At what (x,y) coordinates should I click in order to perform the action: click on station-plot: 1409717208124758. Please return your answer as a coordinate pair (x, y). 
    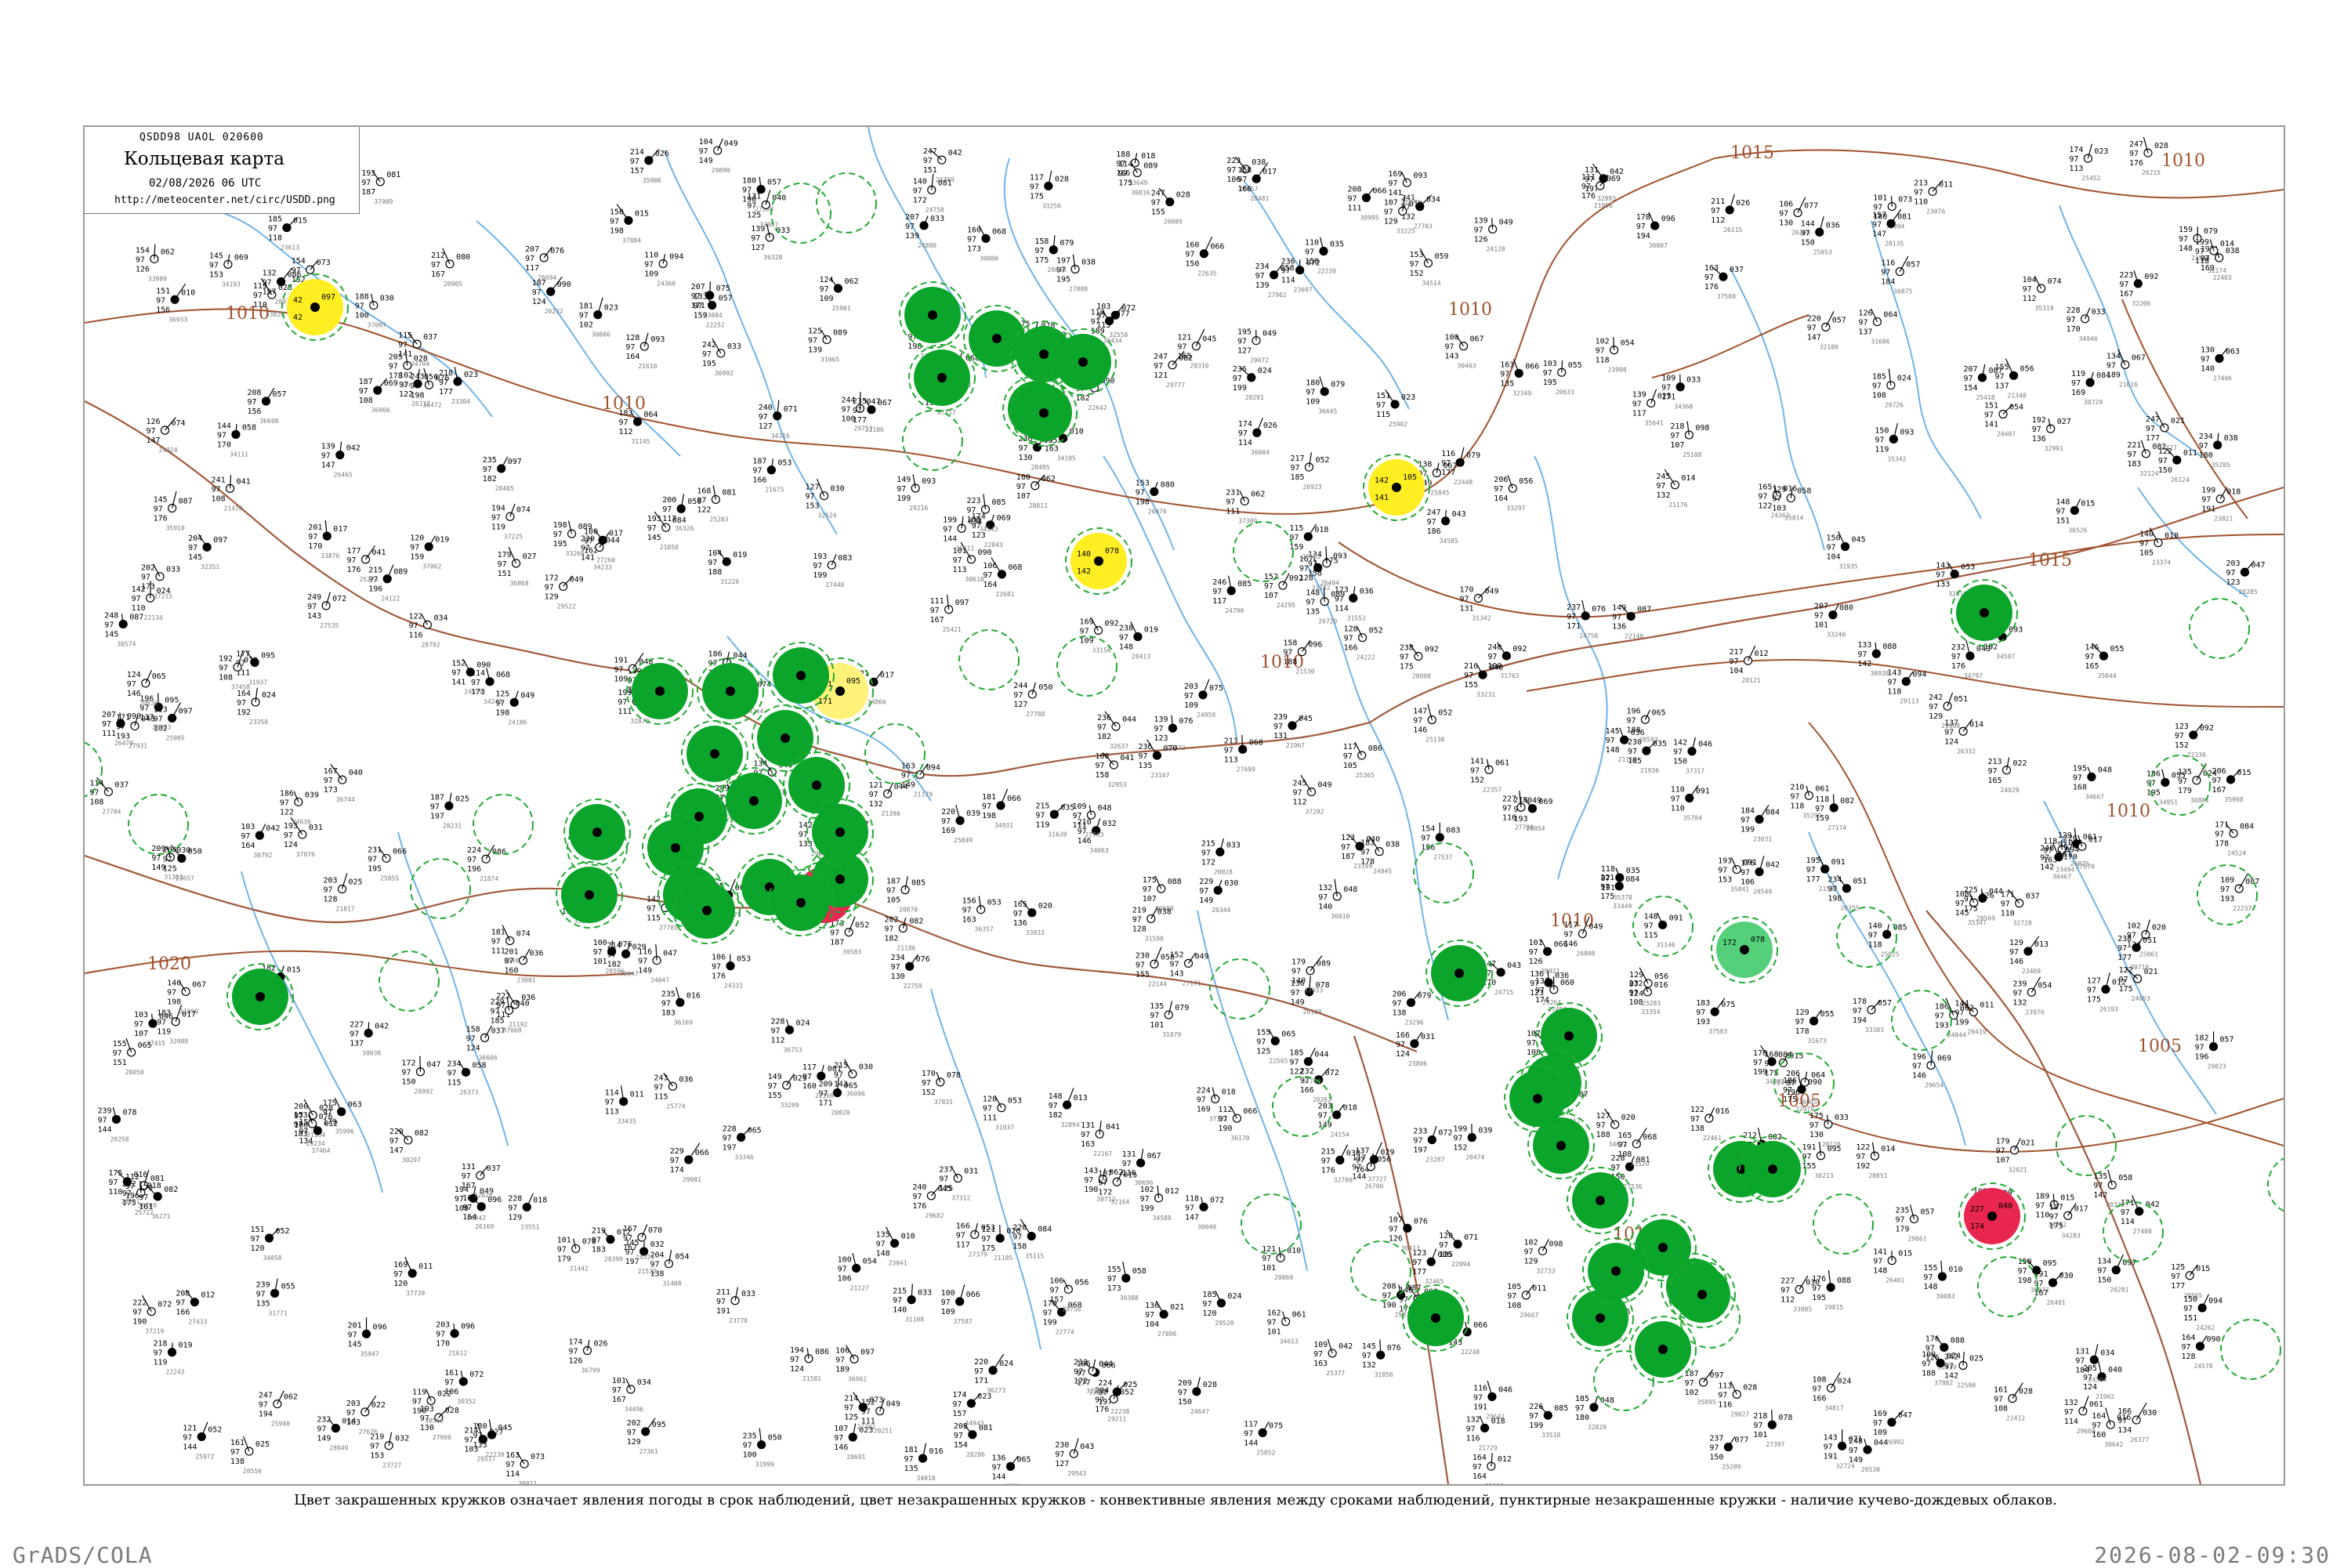
    Looking at the image, I should click on (932, 194).